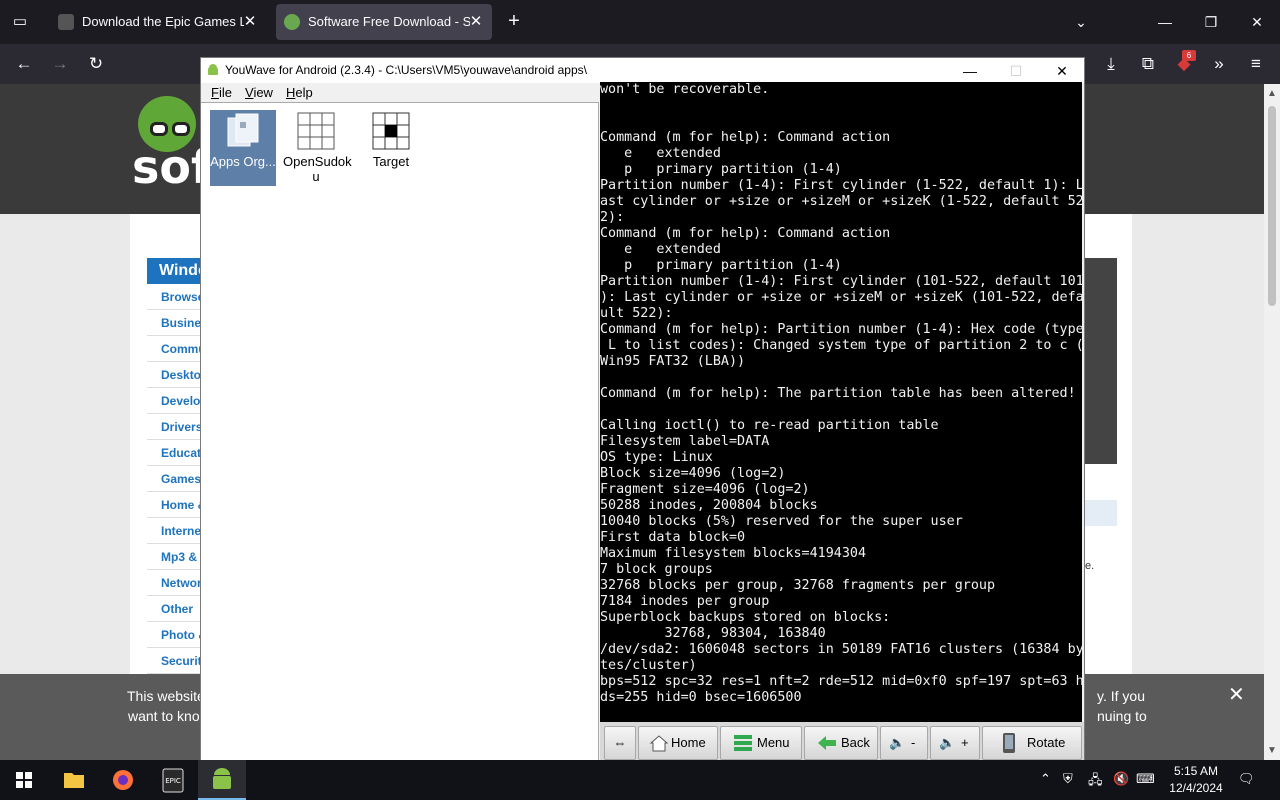  Describe the element at coordinates (177, 583) in the screenshot. I see `category-link: Networ` at that location.